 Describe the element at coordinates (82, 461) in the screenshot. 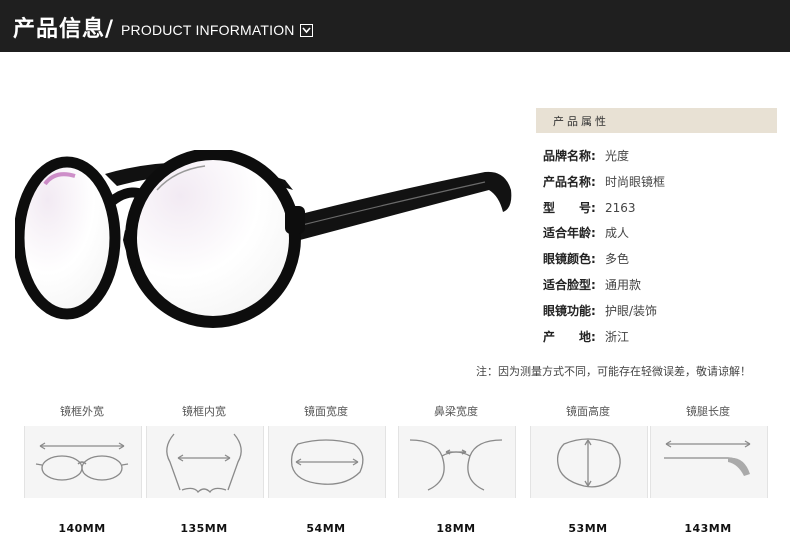

I see `frame-outer-width-icon` at that location.